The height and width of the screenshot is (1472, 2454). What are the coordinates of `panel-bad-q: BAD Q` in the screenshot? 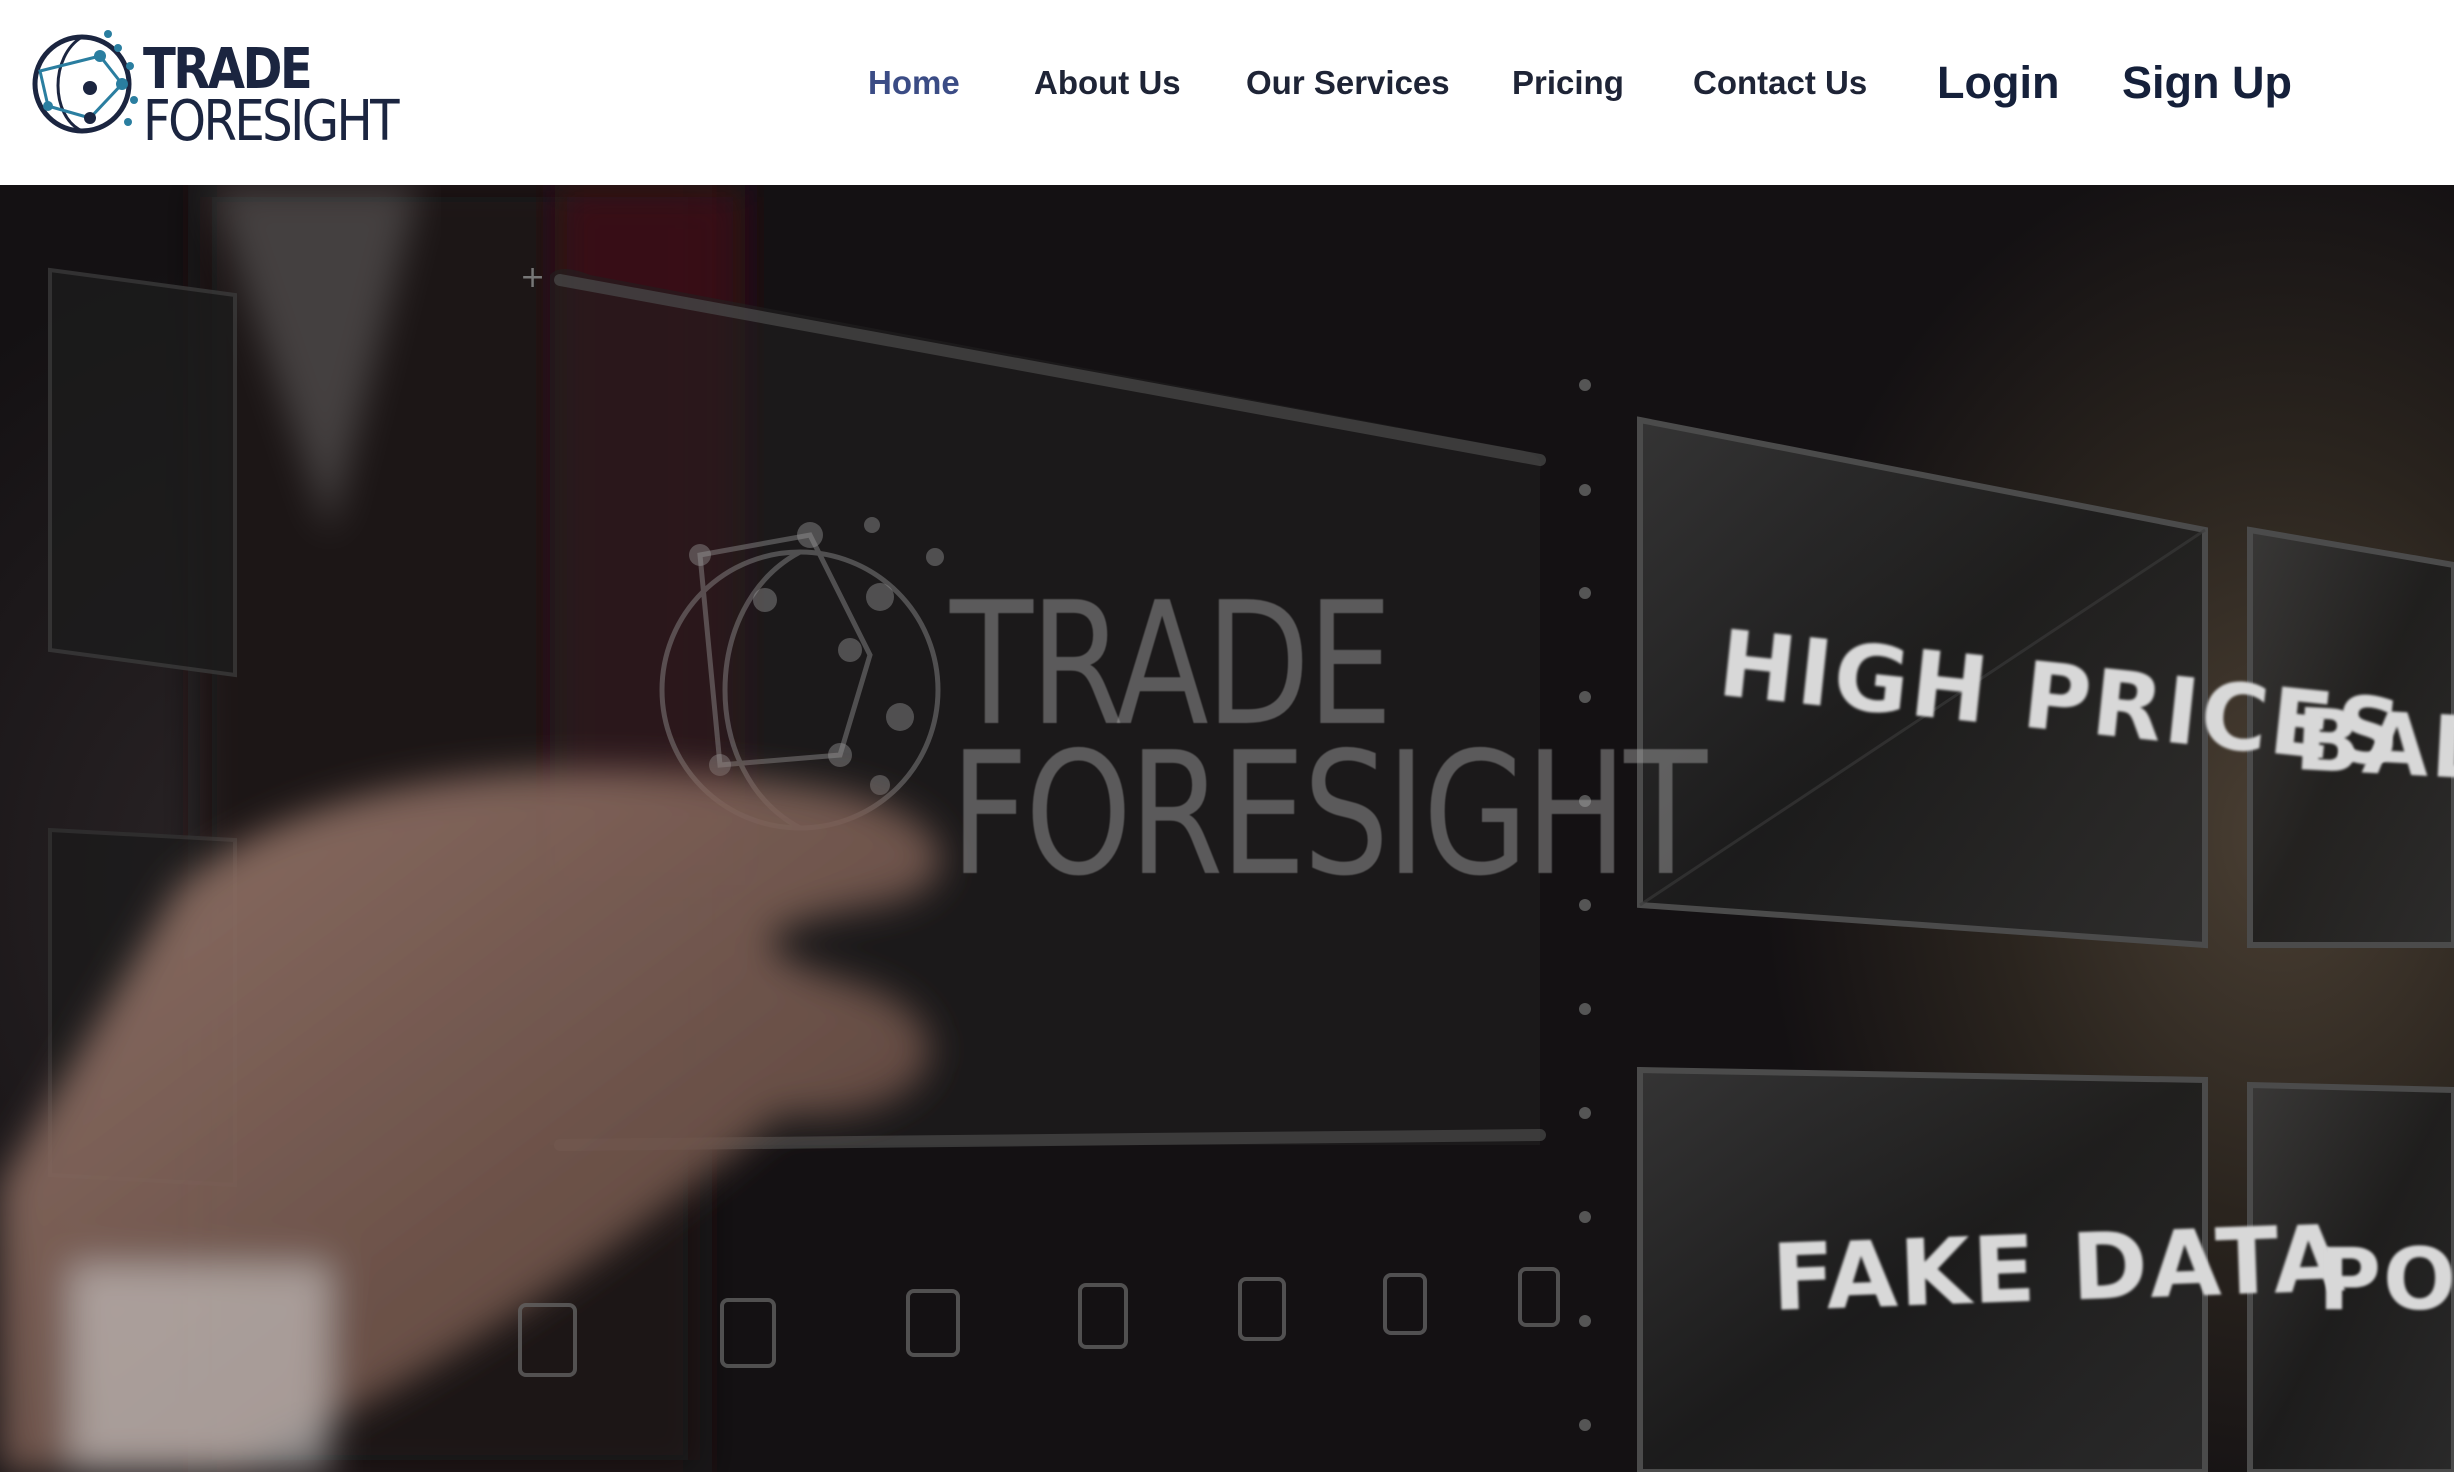 It's located at (2373, 748).